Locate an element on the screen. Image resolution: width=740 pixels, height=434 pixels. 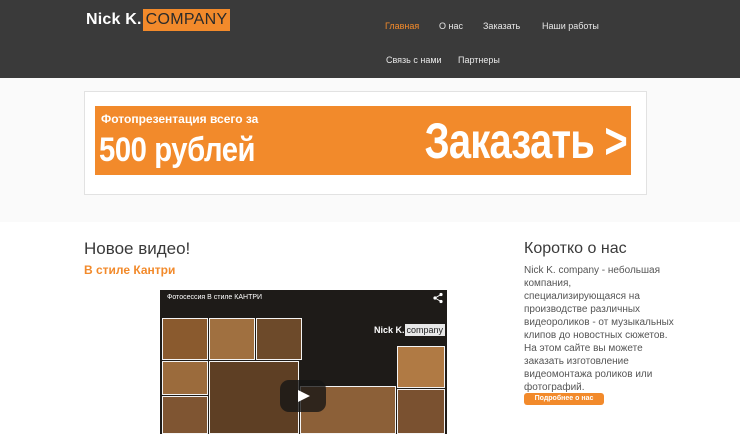
video-logo-name: Nick K. is located at coordinates (389, 330).